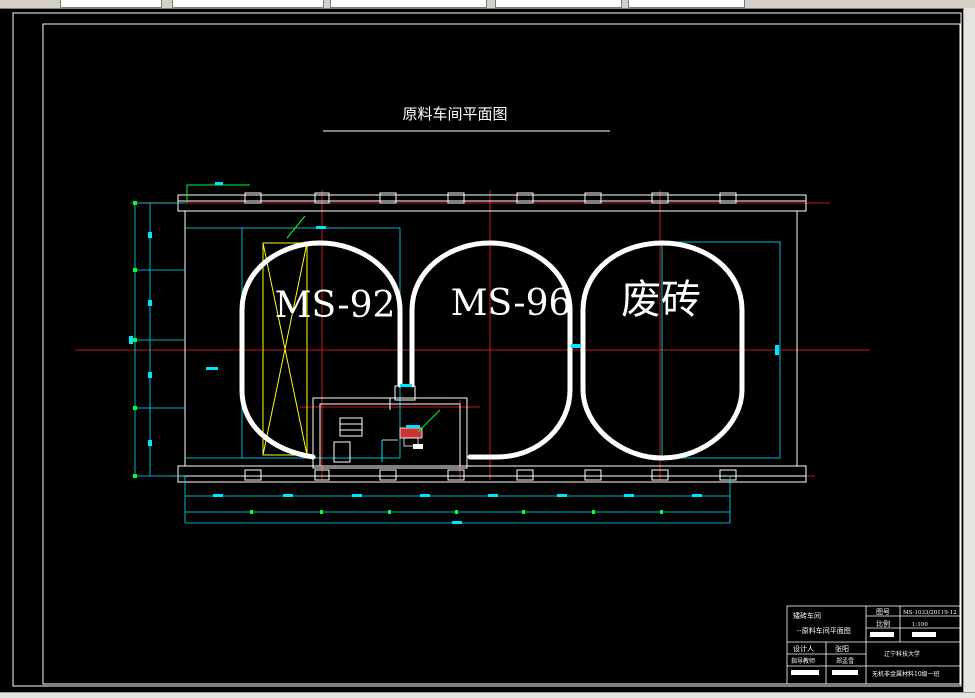  Describe the element at coordinates (883, 623) in the screenshot. I see `tb-label-scale: 比例` at that location.